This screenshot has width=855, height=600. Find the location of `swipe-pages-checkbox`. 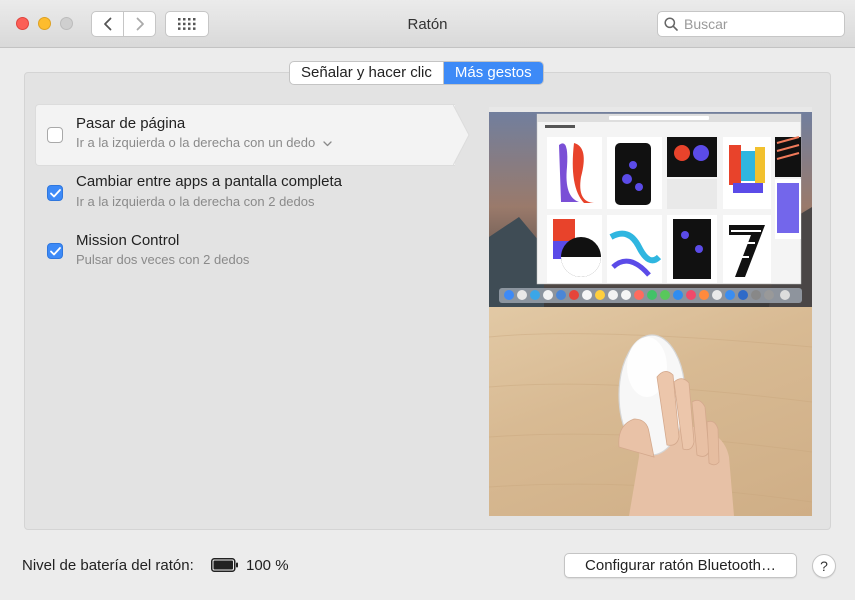

swipe-pages-checkbox is located at coordinates (55, 135).